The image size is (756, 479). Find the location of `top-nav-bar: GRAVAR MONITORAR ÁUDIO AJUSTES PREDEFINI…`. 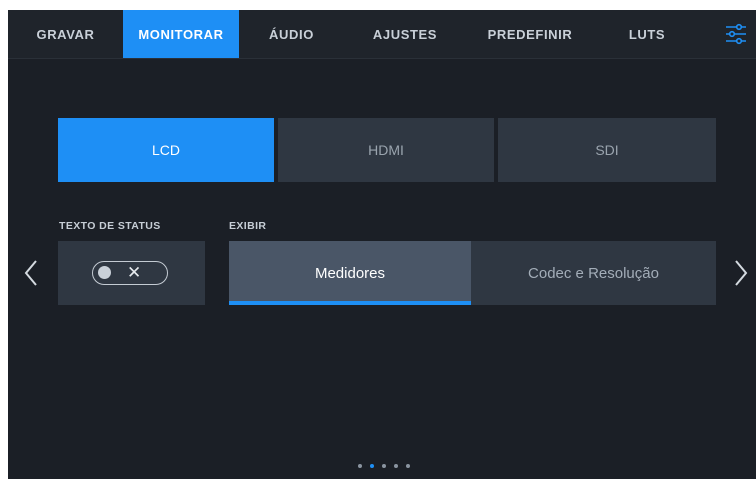

top-nav-bar: GRAVAR MONITORAR ÁUDIO AJUSTES PREDEFINI… is located at coordinates (382, 34).